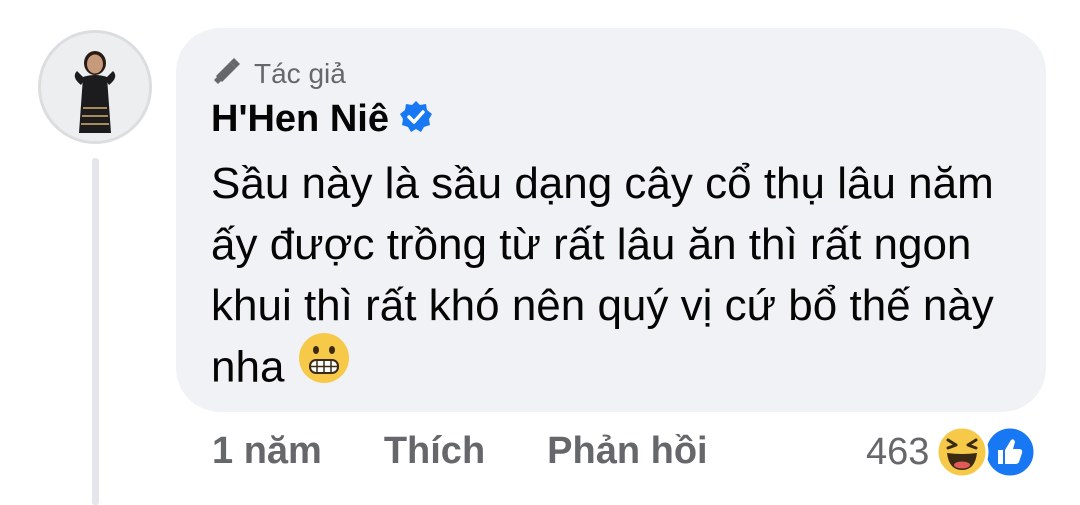 This screenshot has height=505, width=1080. I want to click on author-badge: Tác giả, so click(278, 73).